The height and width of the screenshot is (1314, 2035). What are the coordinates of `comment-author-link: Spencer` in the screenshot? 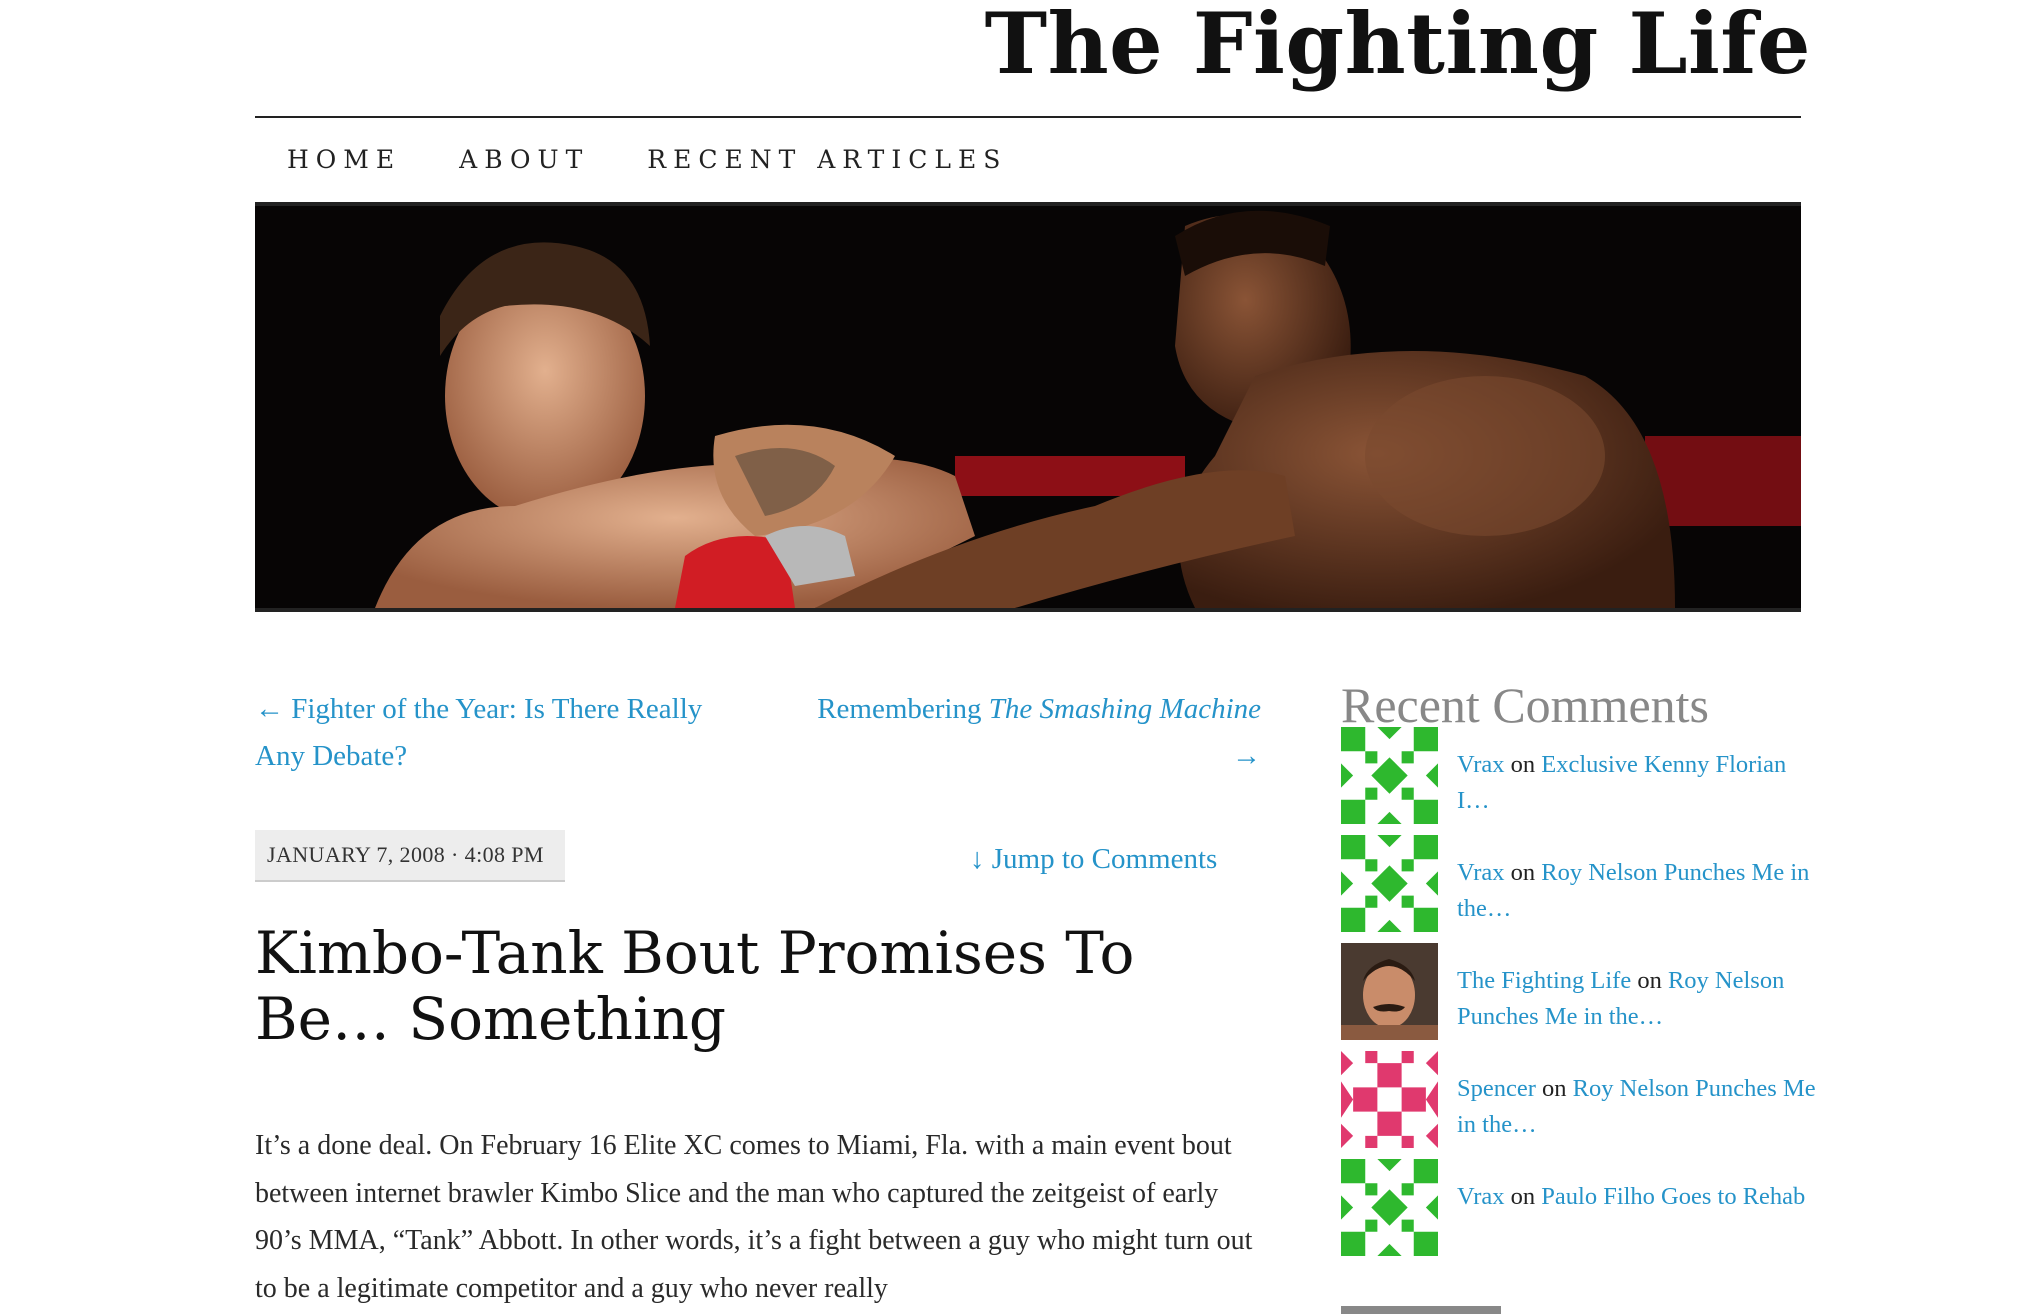 It's located at (1496, 1088).